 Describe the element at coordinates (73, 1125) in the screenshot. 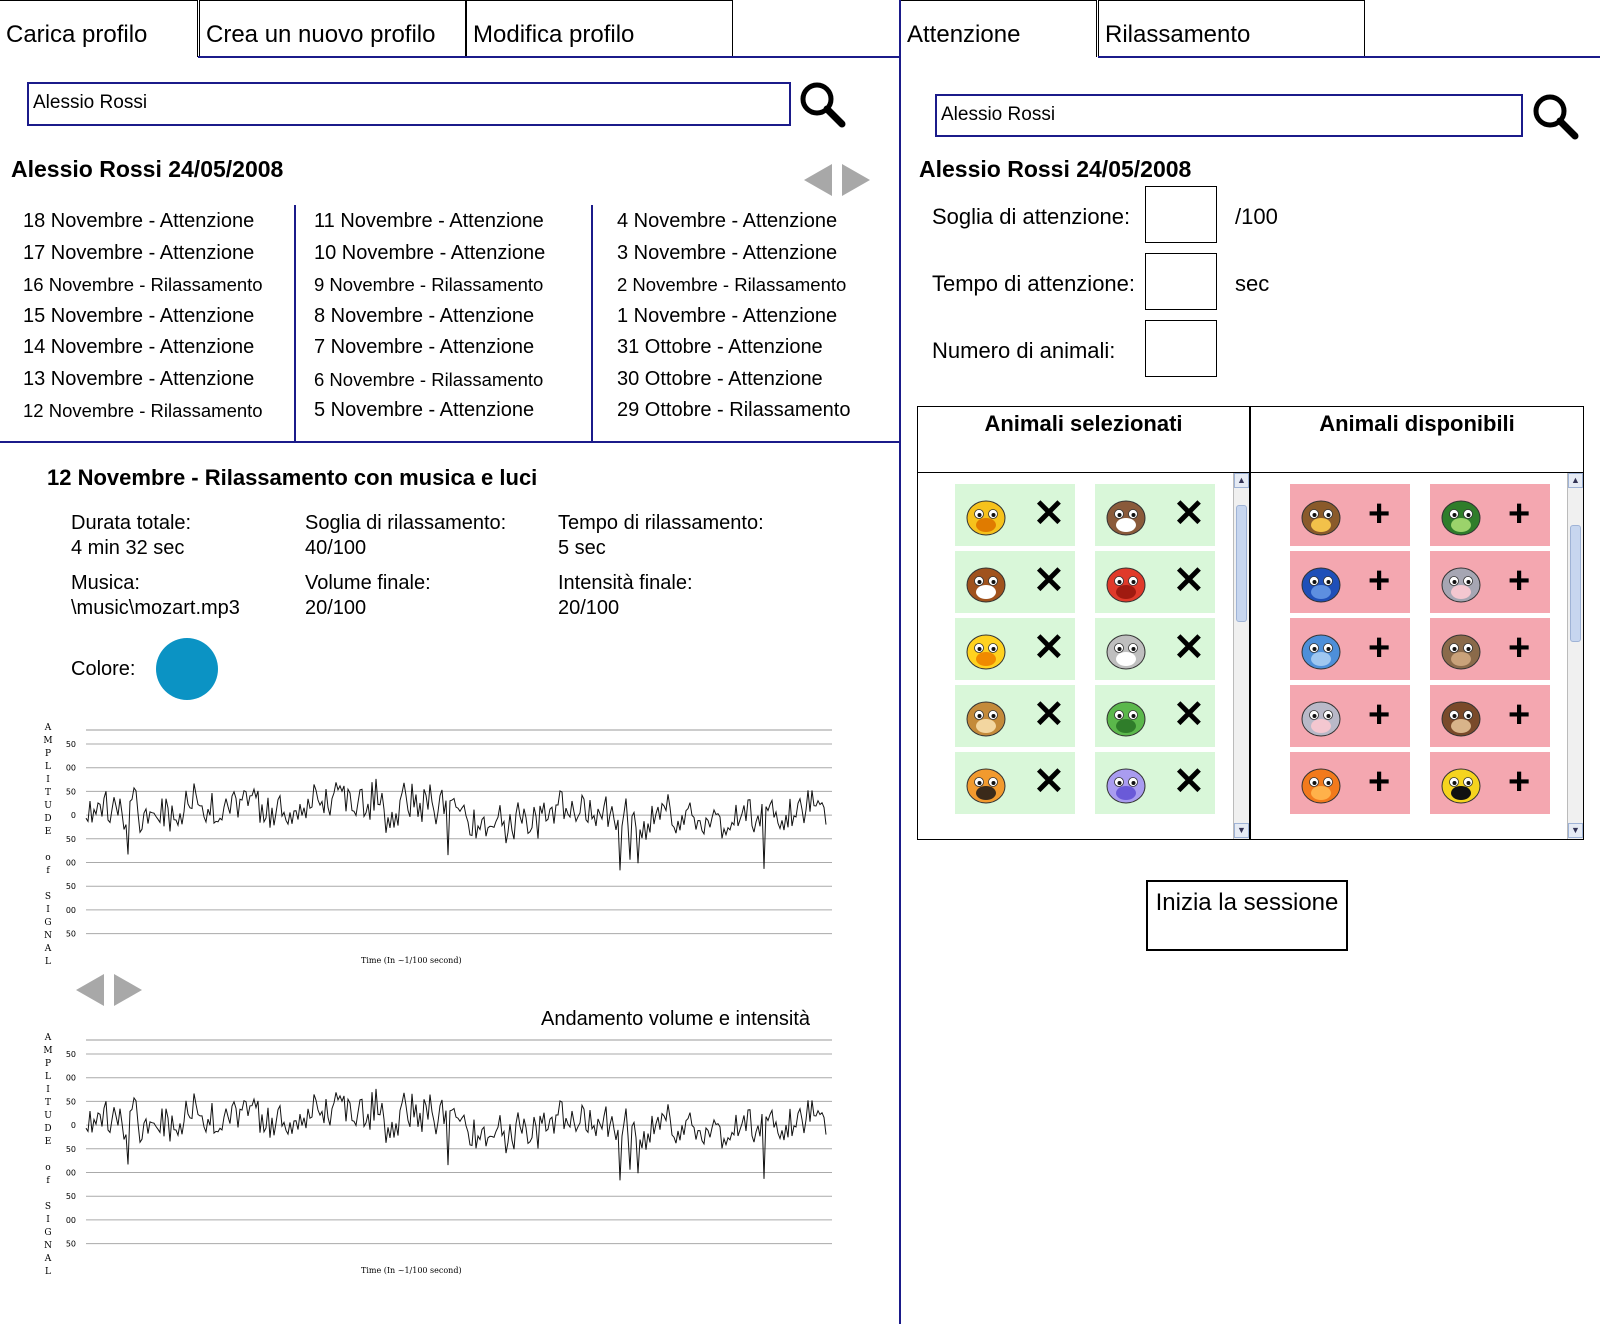

I see `y-tick-label: 0` at that location.